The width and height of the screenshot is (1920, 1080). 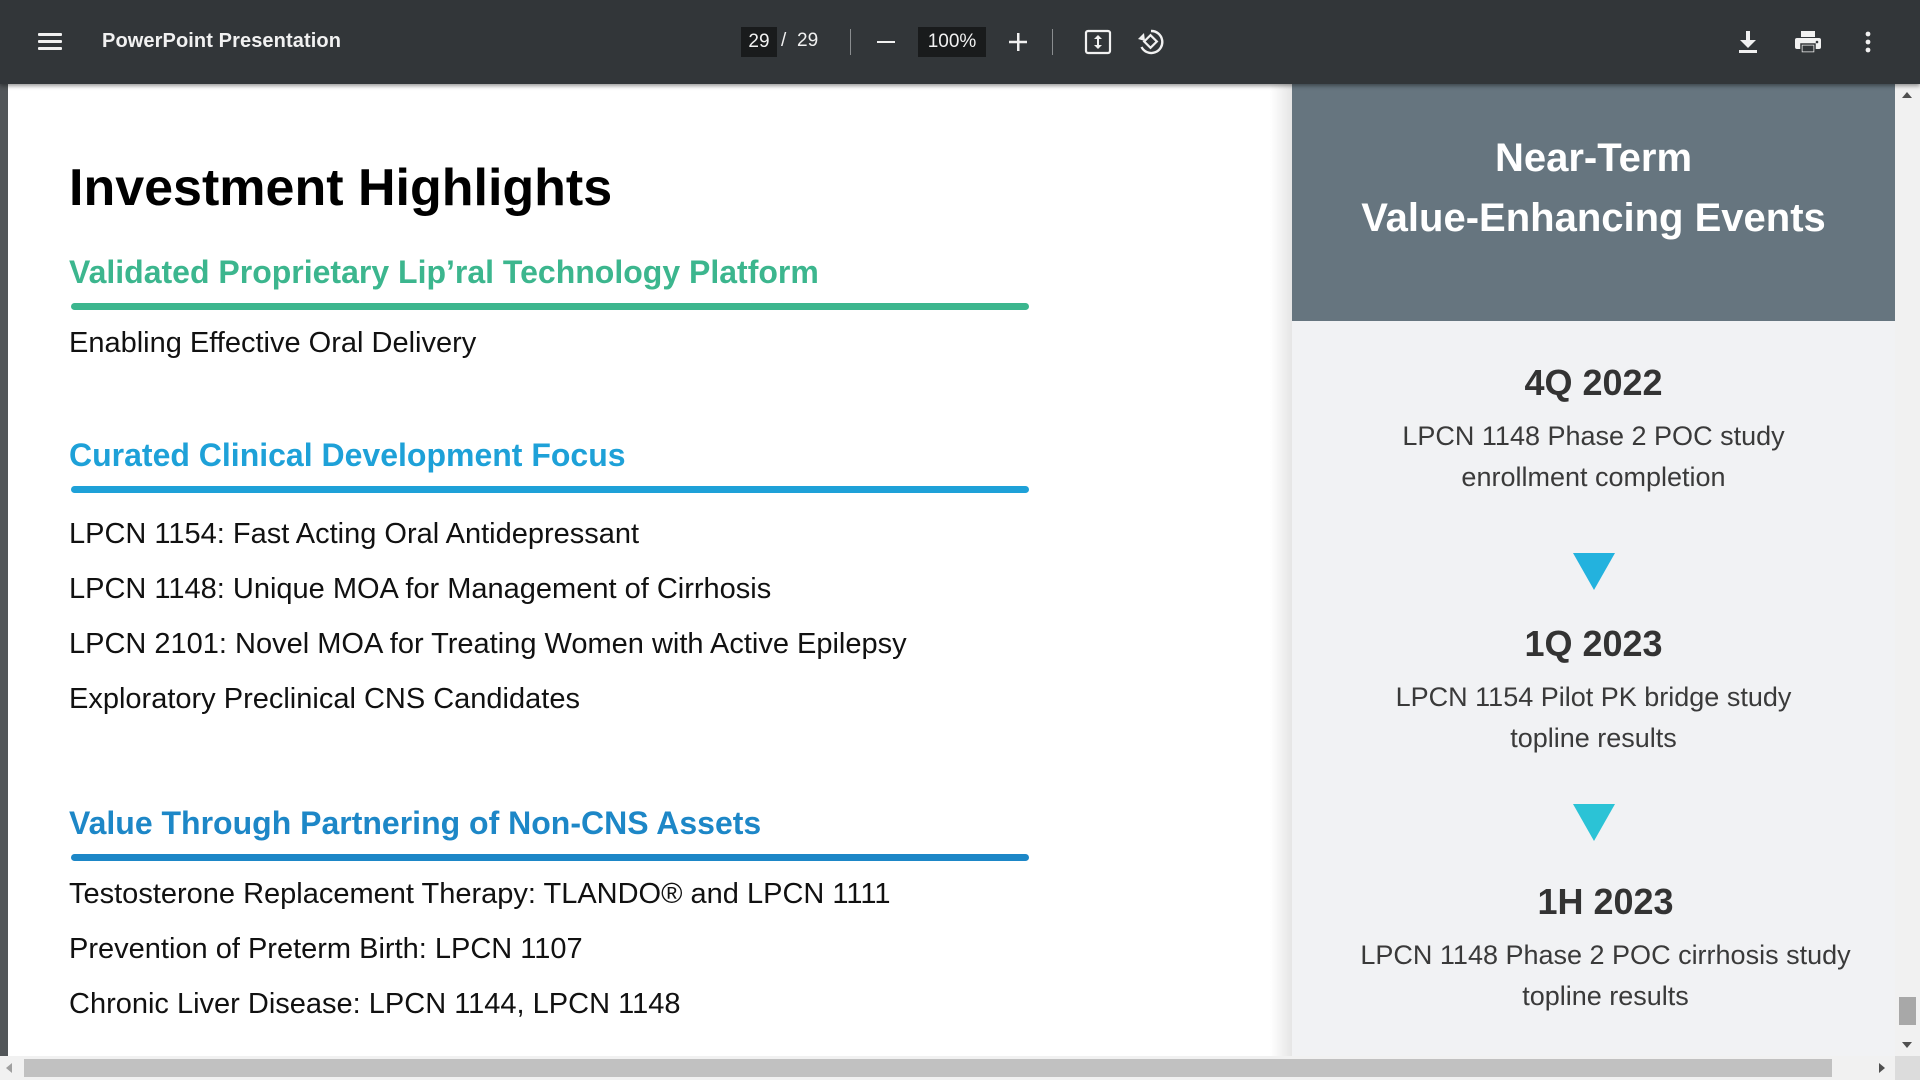 I want to click on plus-icon, so click(x=1018, y=42).